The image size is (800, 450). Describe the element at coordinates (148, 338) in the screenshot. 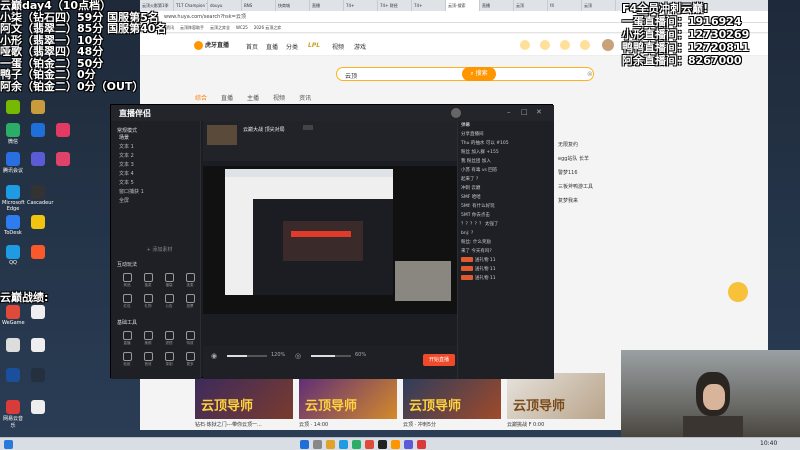

I see `tool-button: 美颜` at that location.